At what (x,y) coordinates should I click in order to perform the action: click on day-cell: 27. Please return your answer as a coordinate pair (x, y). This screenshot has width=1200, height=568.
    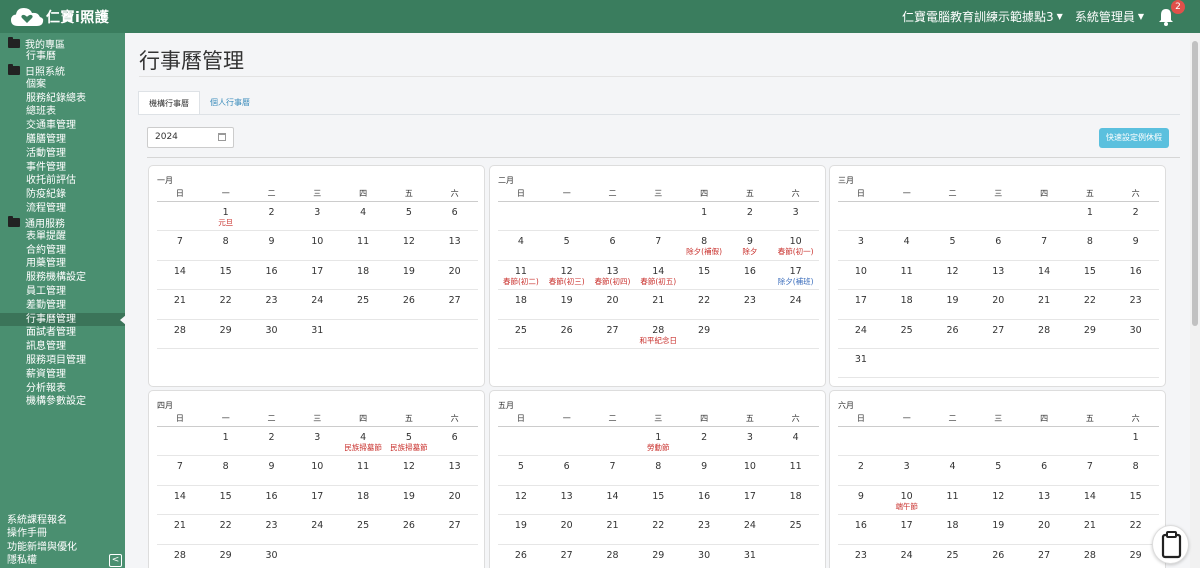
    Looking at the image, I should click on (613, 334).